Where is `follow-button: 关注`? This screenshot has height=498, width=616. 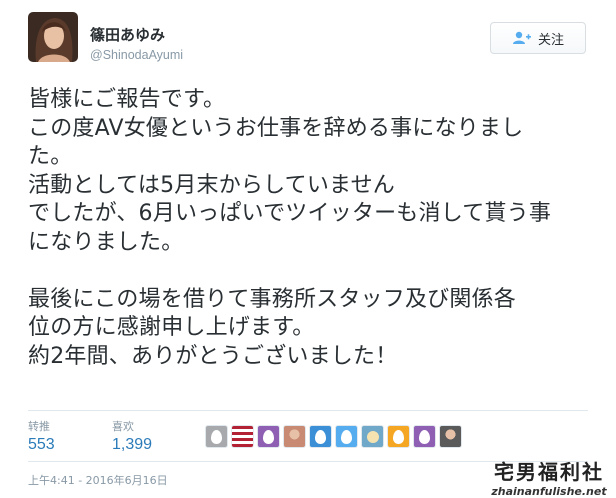
follow-button: 关注 is located at coordinates (538, 38).